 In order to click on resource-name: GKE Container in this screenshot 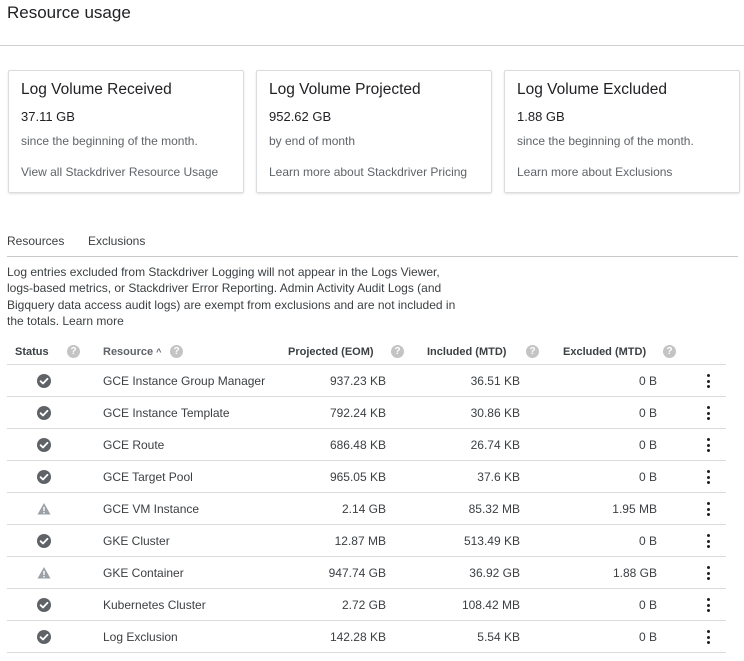, I will do `click(143, 573)`.